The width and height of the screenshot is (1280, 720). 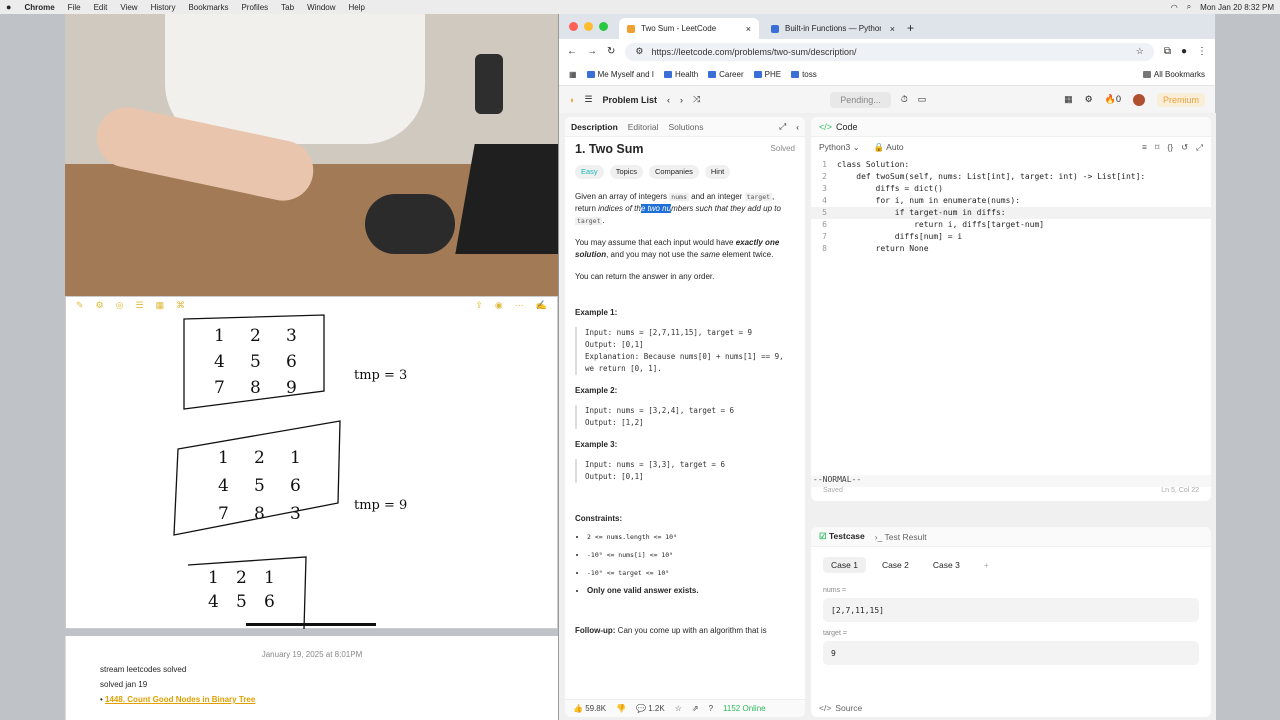 I want to click on tab-description: Description, so click(x=594, y=127).